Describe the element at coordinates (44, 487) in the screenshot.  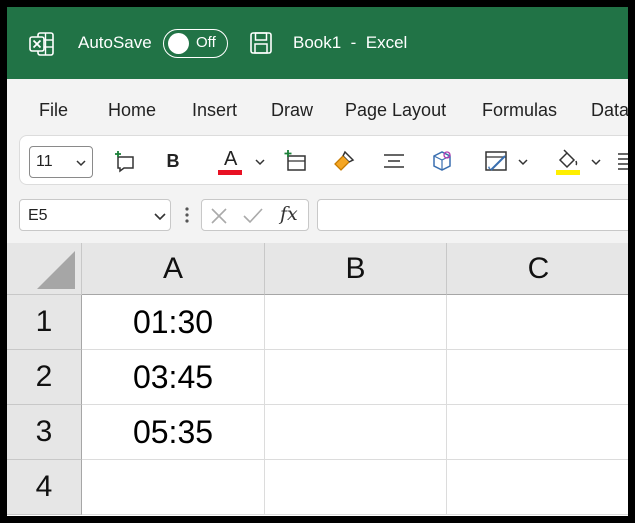
I see `row-header-4: 4` at that location.